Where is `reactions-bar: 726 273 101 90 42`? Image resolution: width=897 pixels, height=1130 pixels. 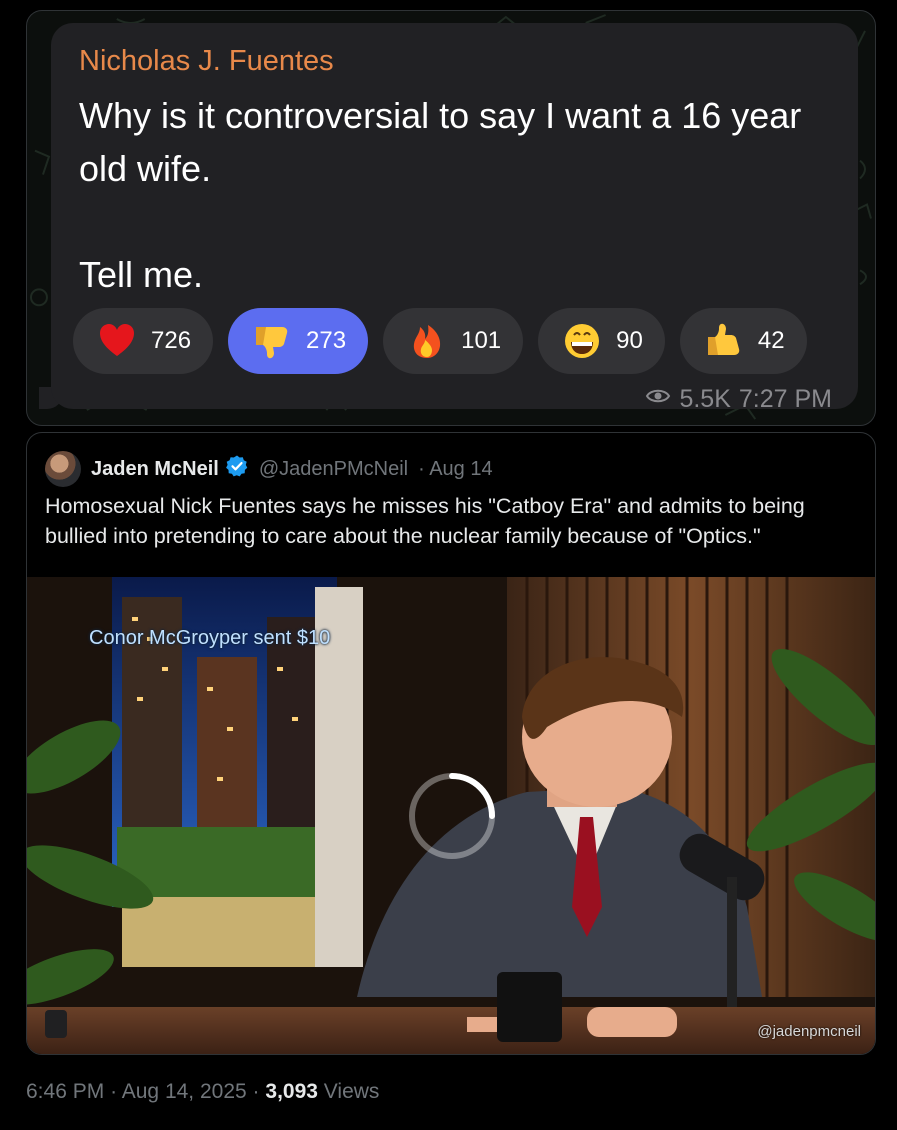
reactions-bar: 726 273 101 90 42 is located at coordinates (440, 341).